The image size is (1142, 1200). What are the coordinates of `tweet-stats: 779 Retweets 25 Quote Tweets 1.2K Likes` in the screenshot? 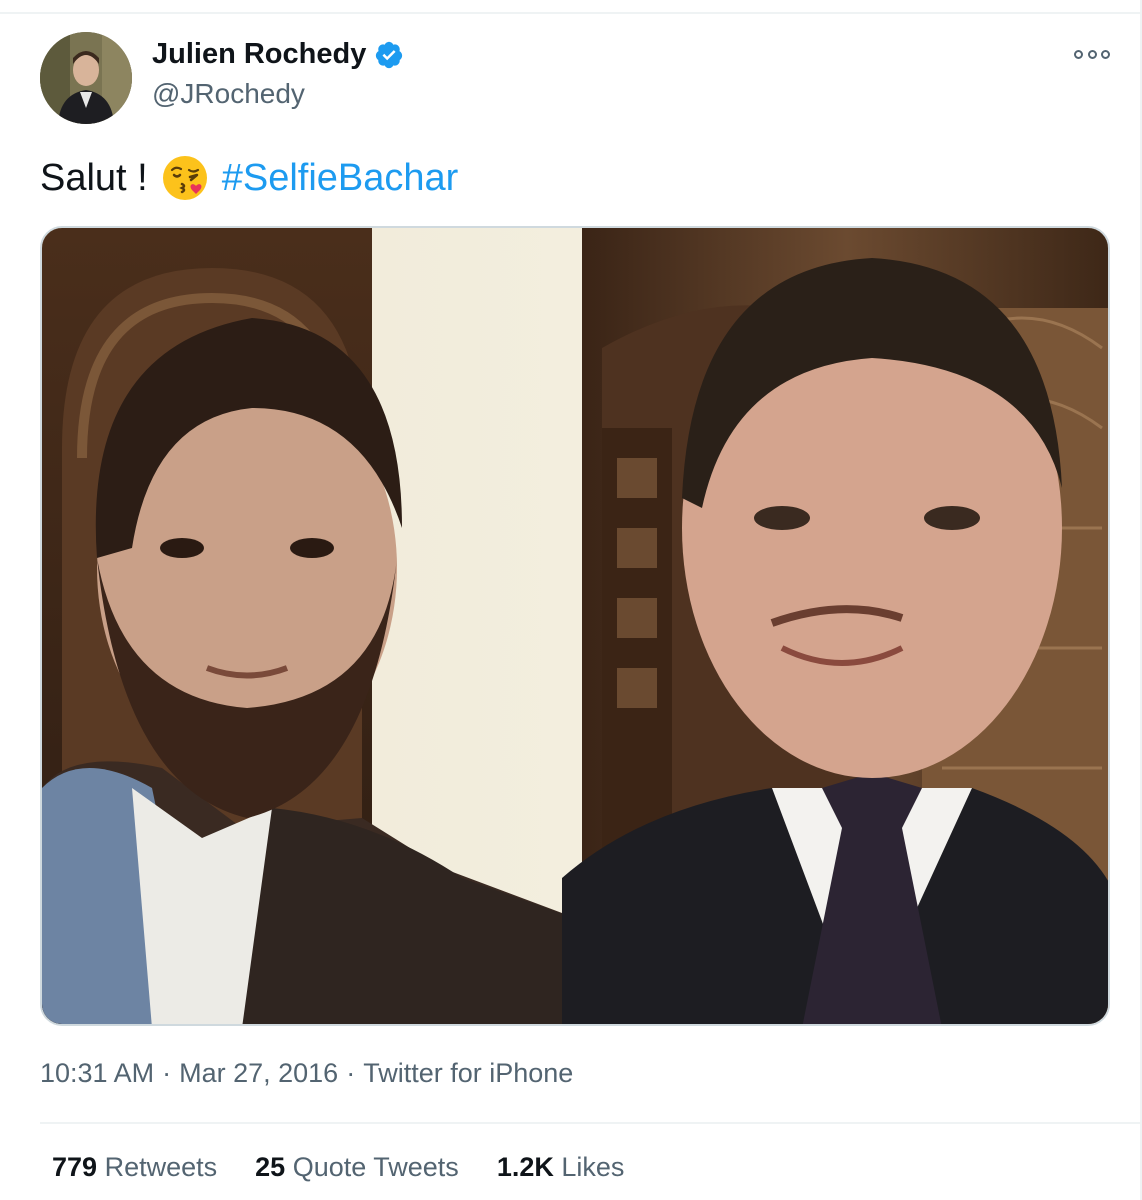 It's located at (338, 1167).